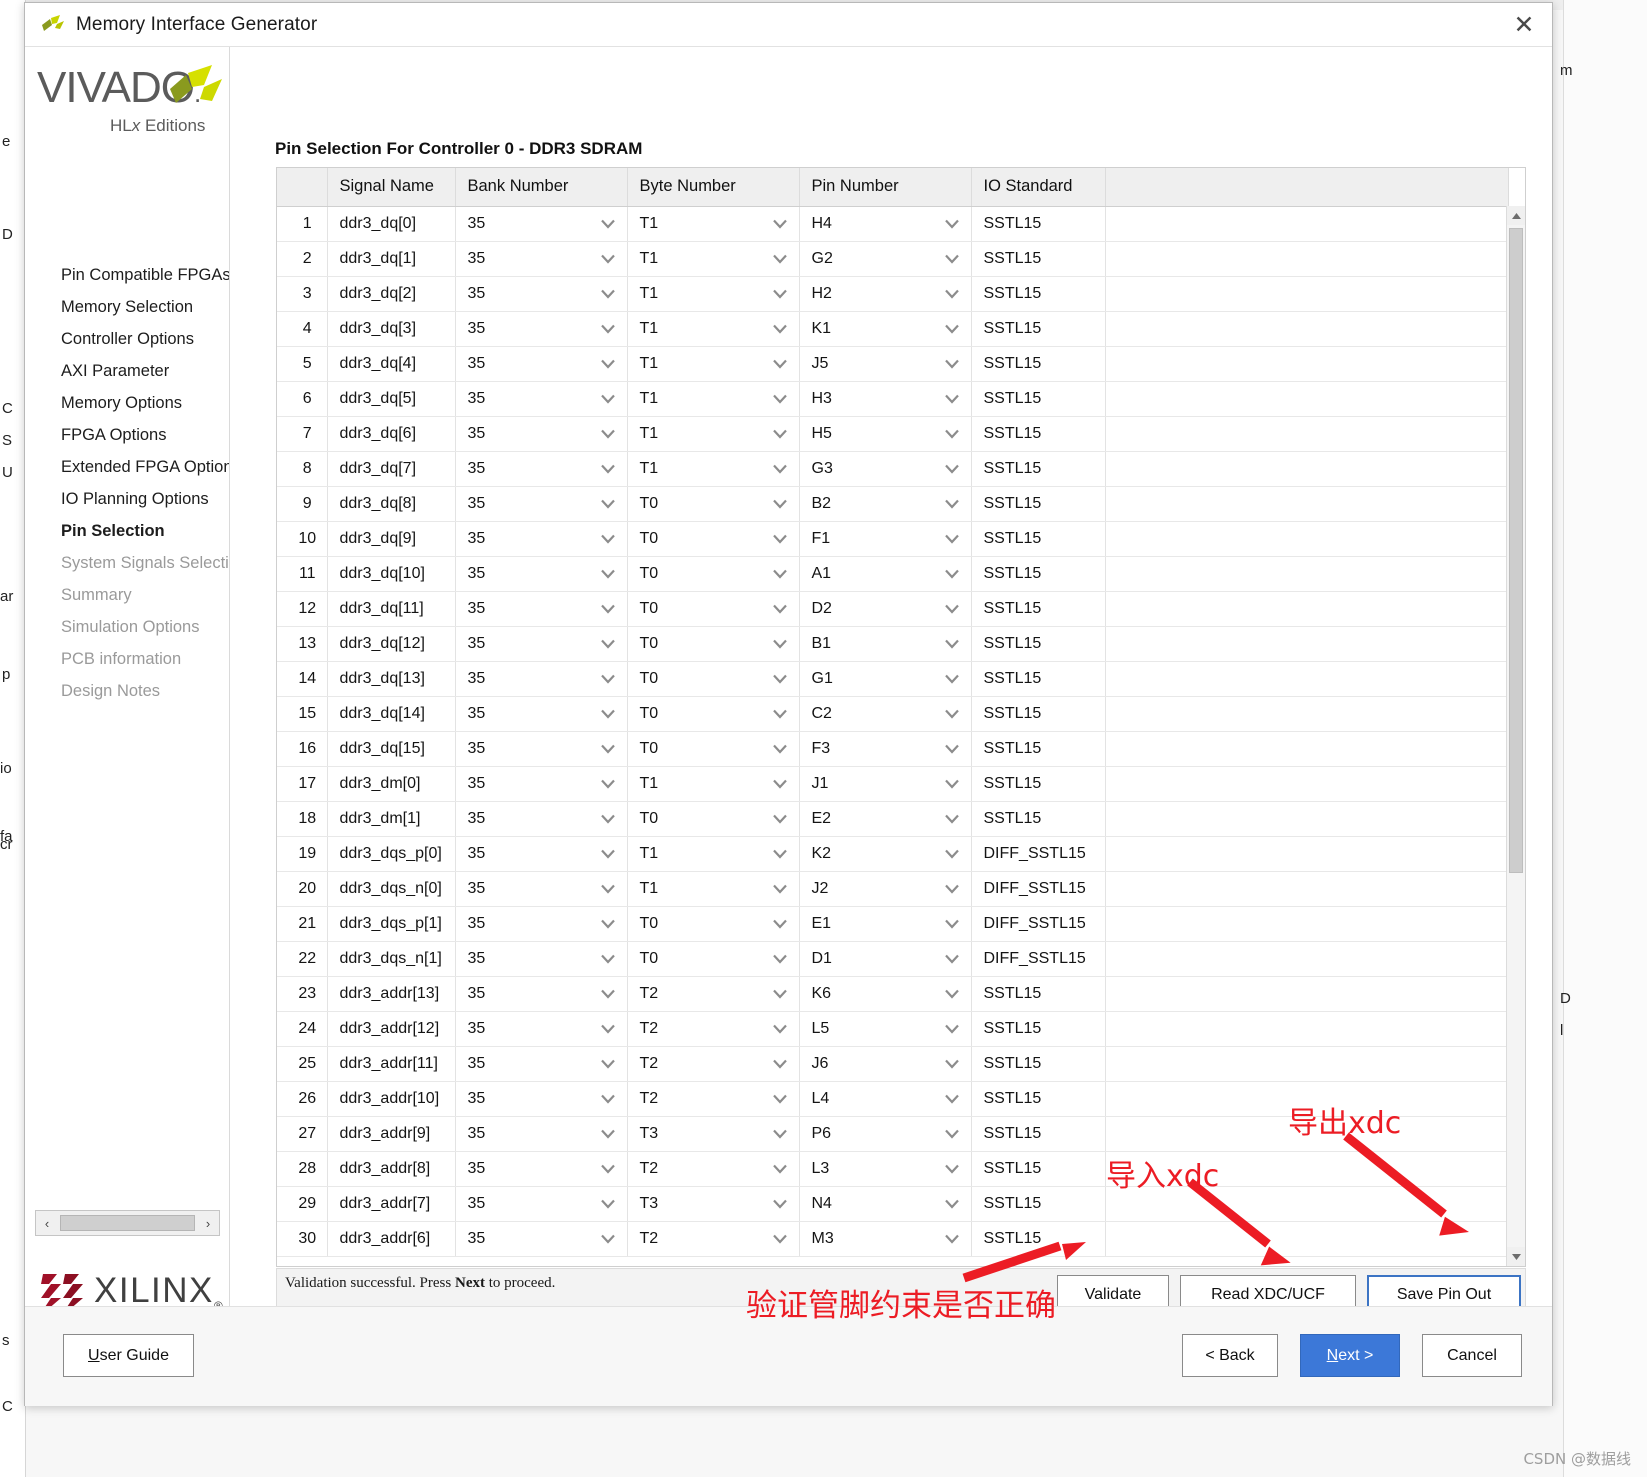 The height and width of the screenshot is (1477, 1647). I want to click on cell-pin-number-select: G3, so click(885, 469).